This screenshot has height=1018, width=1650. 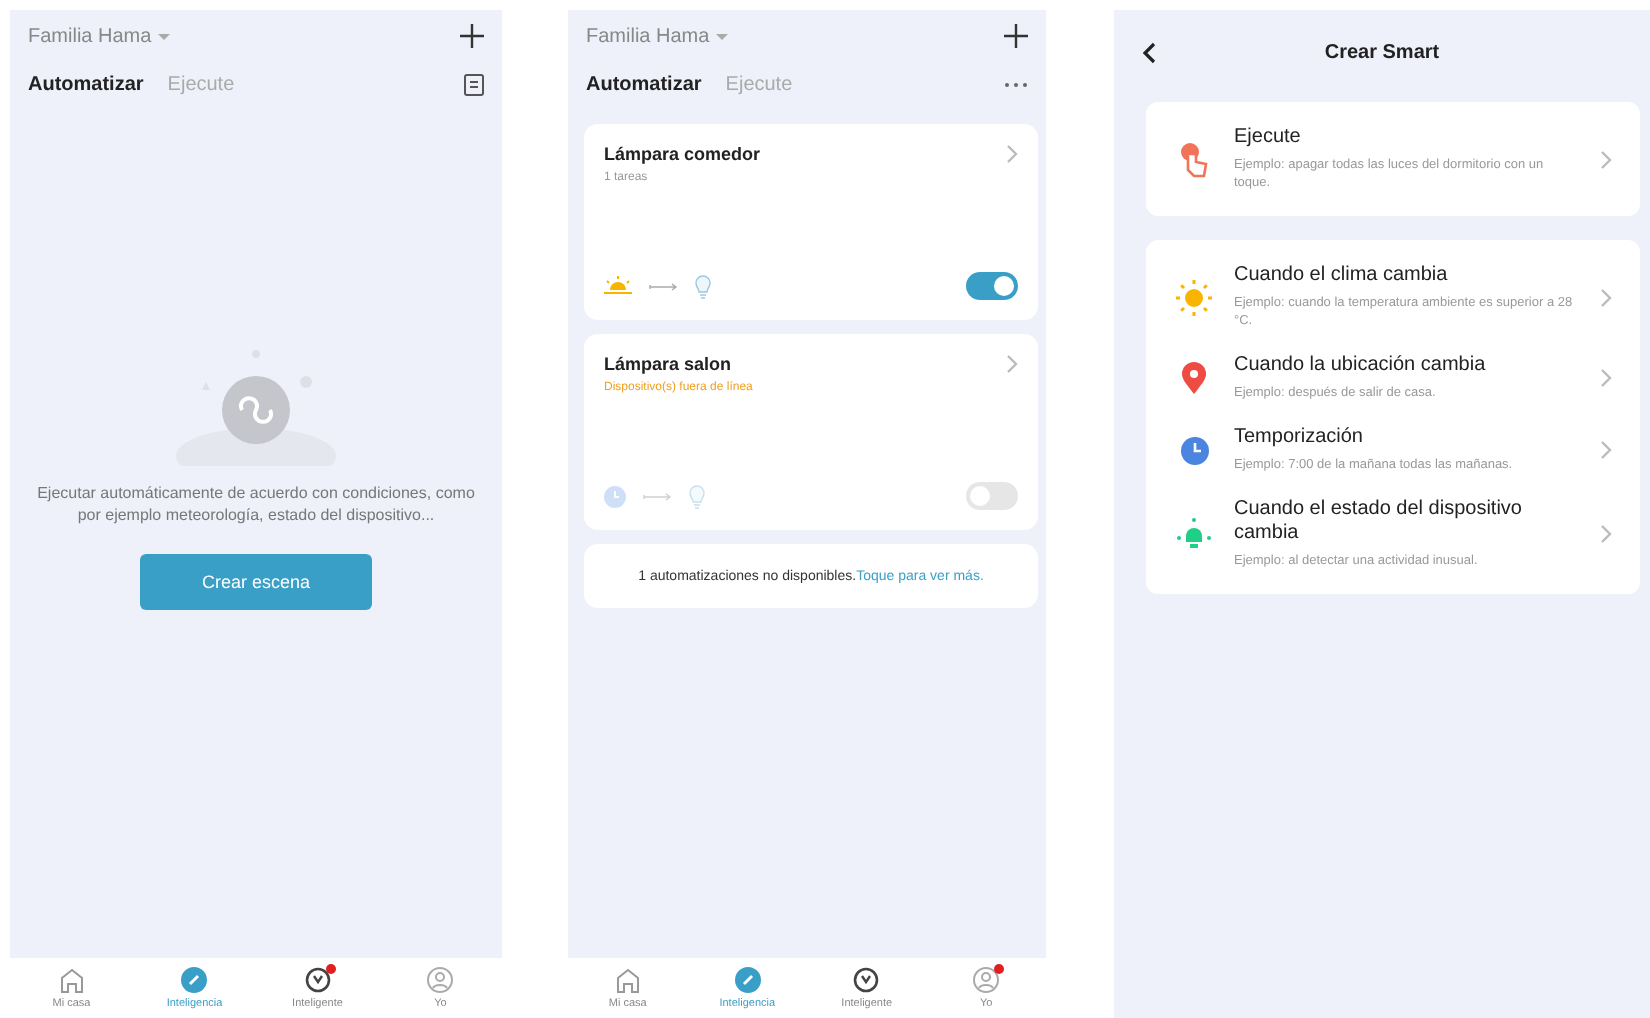 I want to click on toggle-switch, so click(x=992, y=286).